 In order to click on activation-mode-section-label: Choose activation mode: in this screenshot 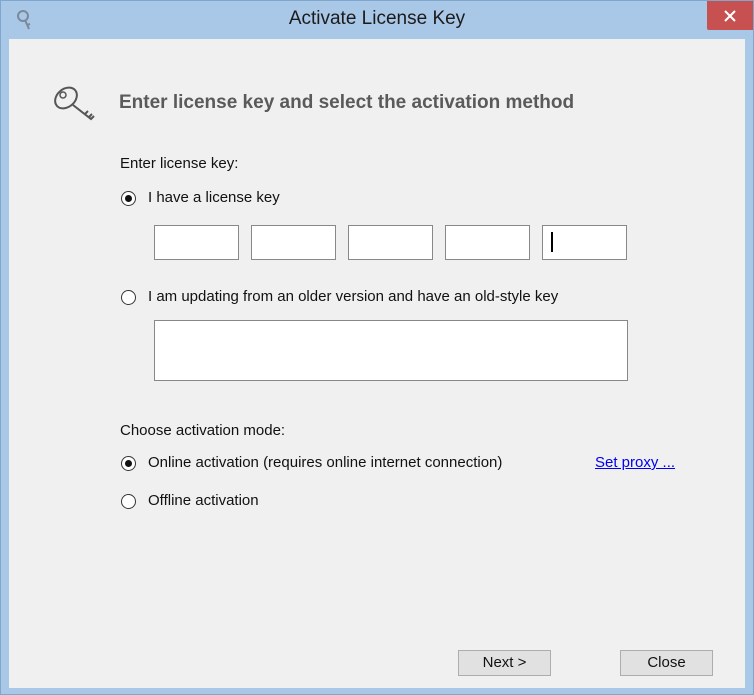, I will do `click(203, 430)`.